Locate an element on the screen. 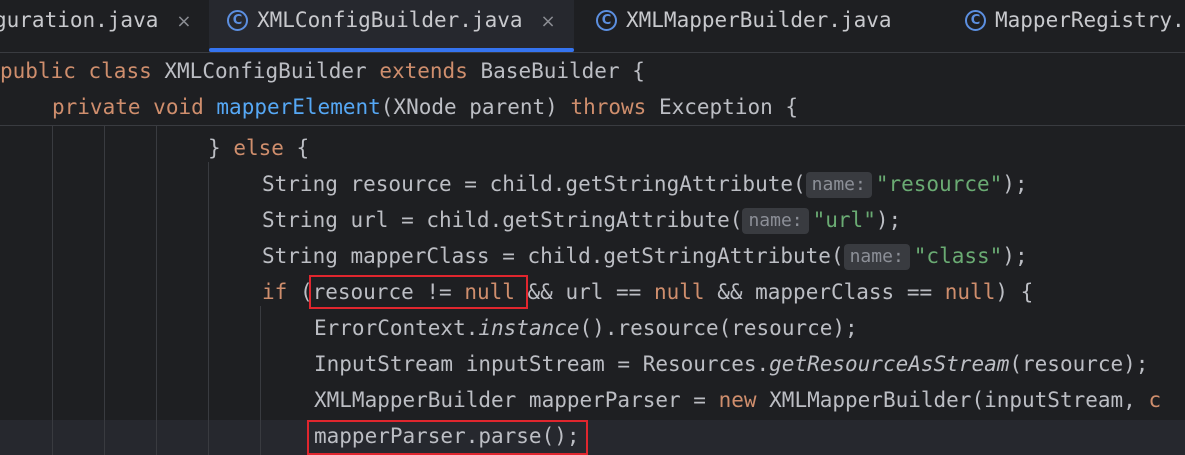 This screenshot has width=1185, height=455. tab-configuration-java: guration.java × is located at coordinates (95, 26).